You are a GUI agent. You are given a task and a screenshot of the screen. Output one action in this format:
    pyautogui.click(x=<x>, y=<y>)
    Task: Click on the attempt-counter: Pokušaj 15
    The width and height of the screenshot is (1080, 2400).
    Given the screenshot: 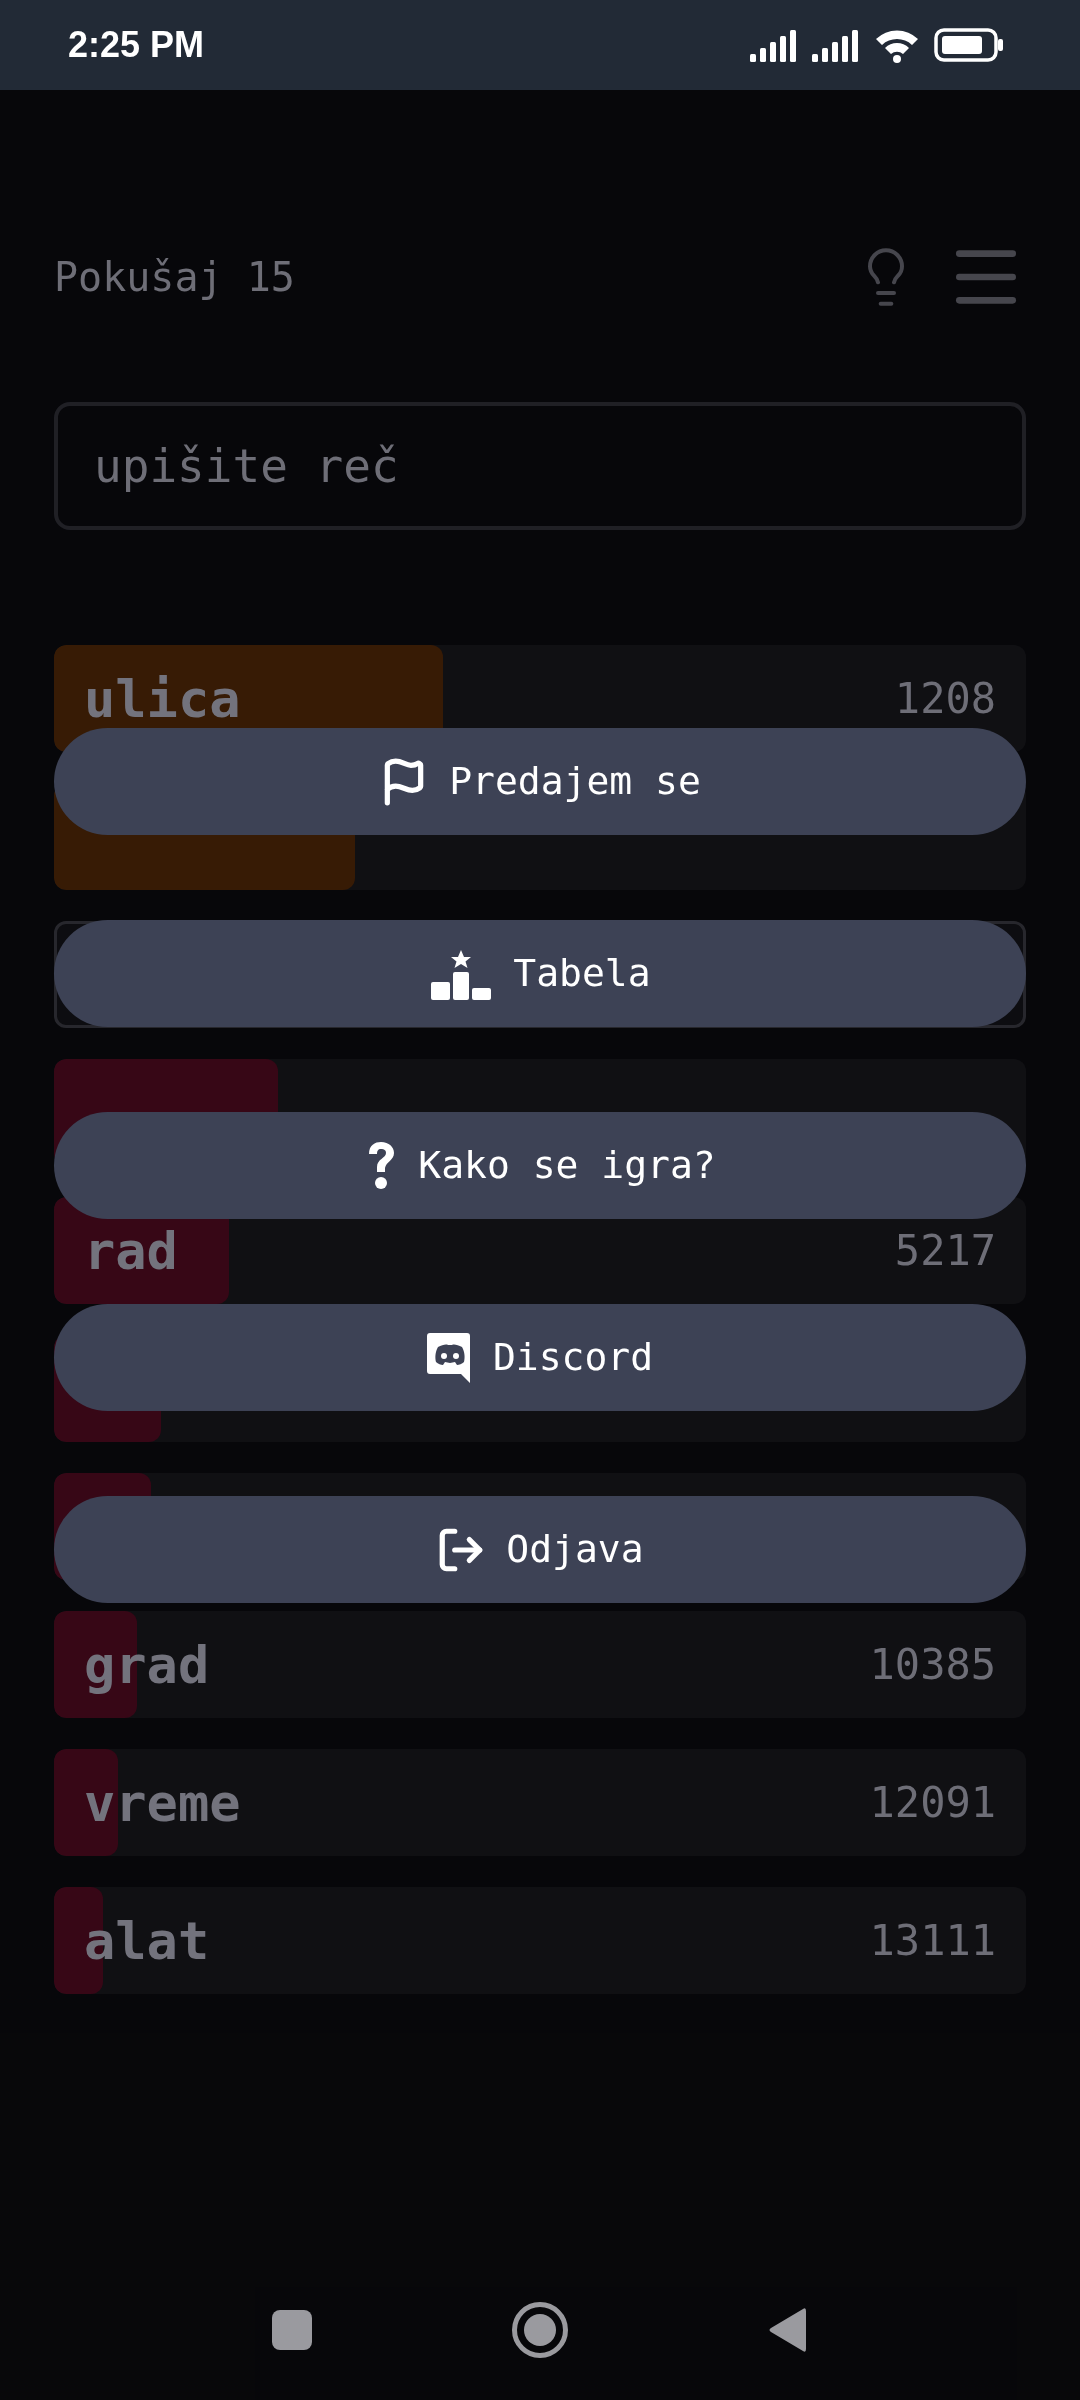 What is the action you would take?
    pyautogui.click(x=174, y=277)
    